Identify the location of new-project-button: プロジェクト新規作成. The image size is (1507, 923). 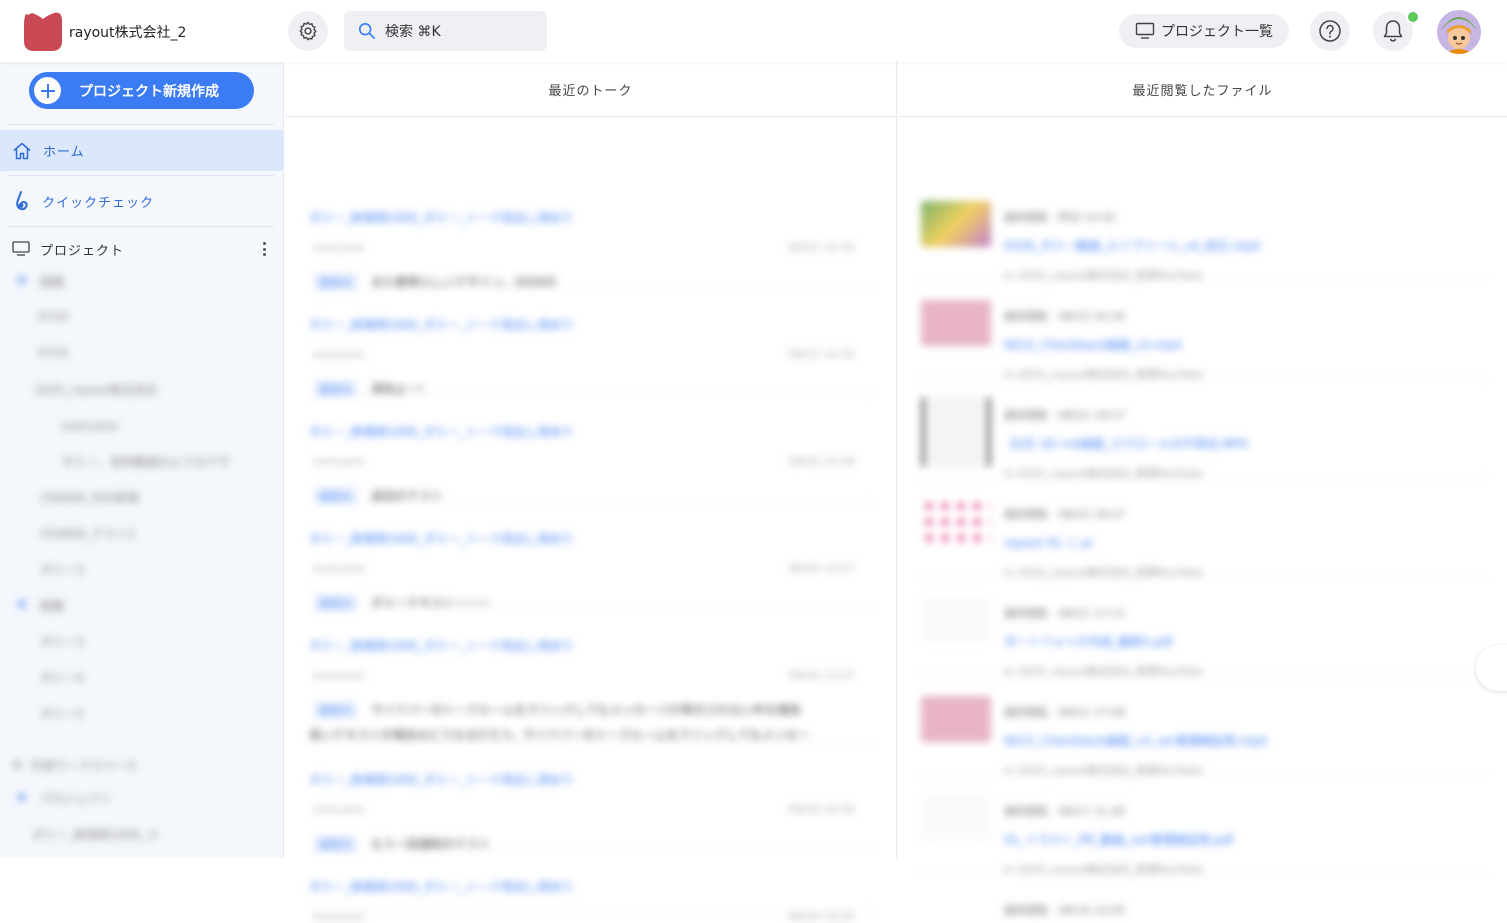
(141, 90).